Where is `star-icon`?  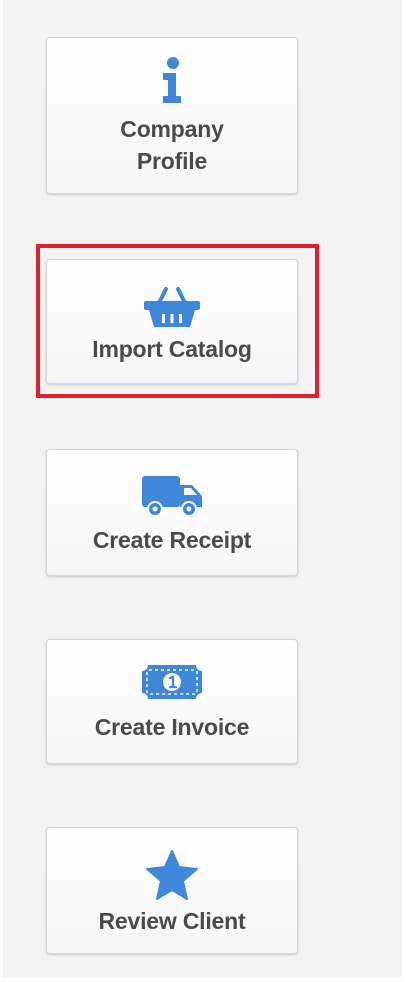
star-icon is located at coordinates (172, 875).